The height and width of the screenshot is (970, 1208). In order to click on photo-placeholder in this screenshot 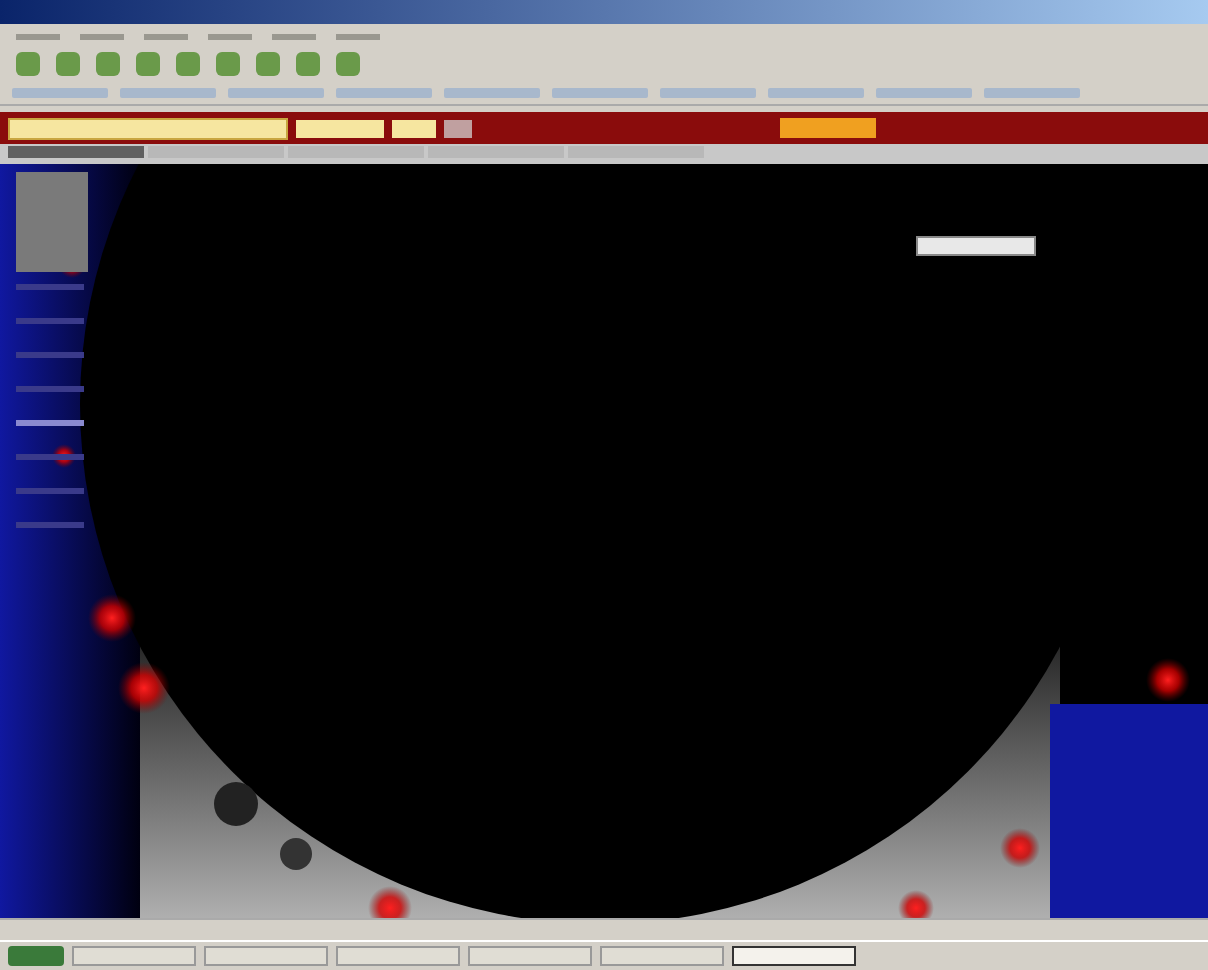, I will do `click(52, 222)`.